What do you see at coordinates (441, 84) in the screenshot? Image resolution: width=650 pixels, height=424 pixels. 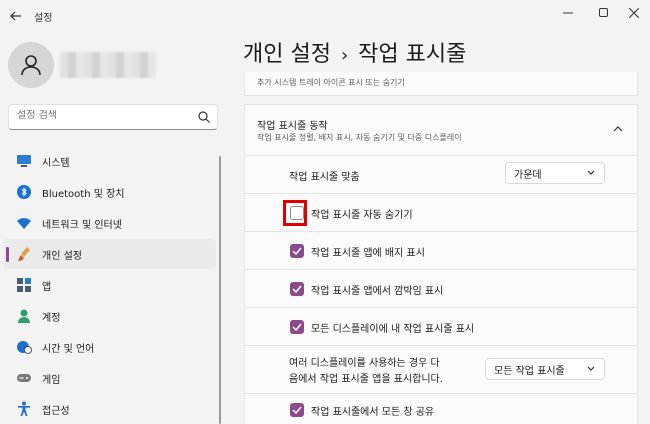 I see `tray-icons-item: 추가 시스템 트레이 아이콘 표시 또는 숨기기` at bounding box center [441, 84].